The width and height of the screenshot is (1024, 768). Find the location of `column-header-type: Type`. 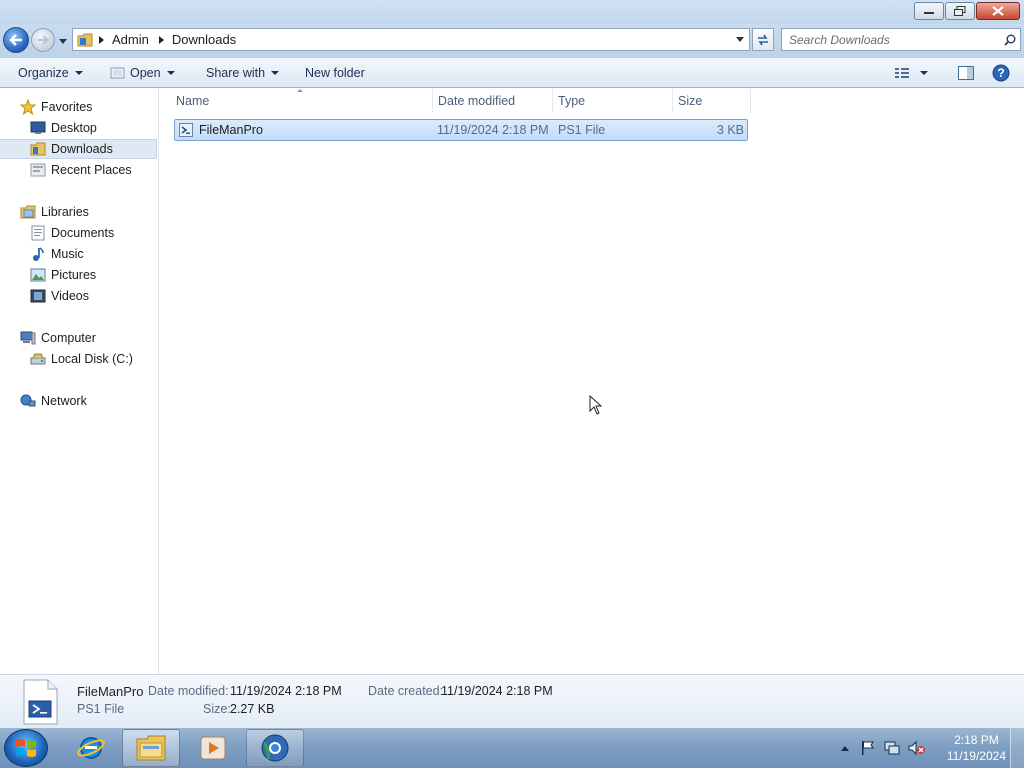

column-header-type: Type is located at coordinates (612, 101).